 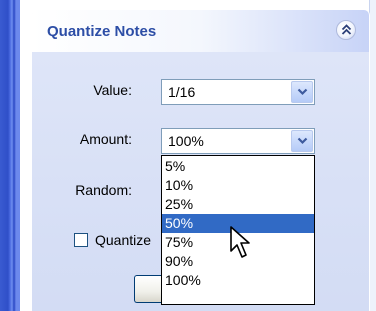 What do you see at coordinates (238, 166) in the screenshot?
I see `amount-option: 5%` at bounding box center [238, 166].